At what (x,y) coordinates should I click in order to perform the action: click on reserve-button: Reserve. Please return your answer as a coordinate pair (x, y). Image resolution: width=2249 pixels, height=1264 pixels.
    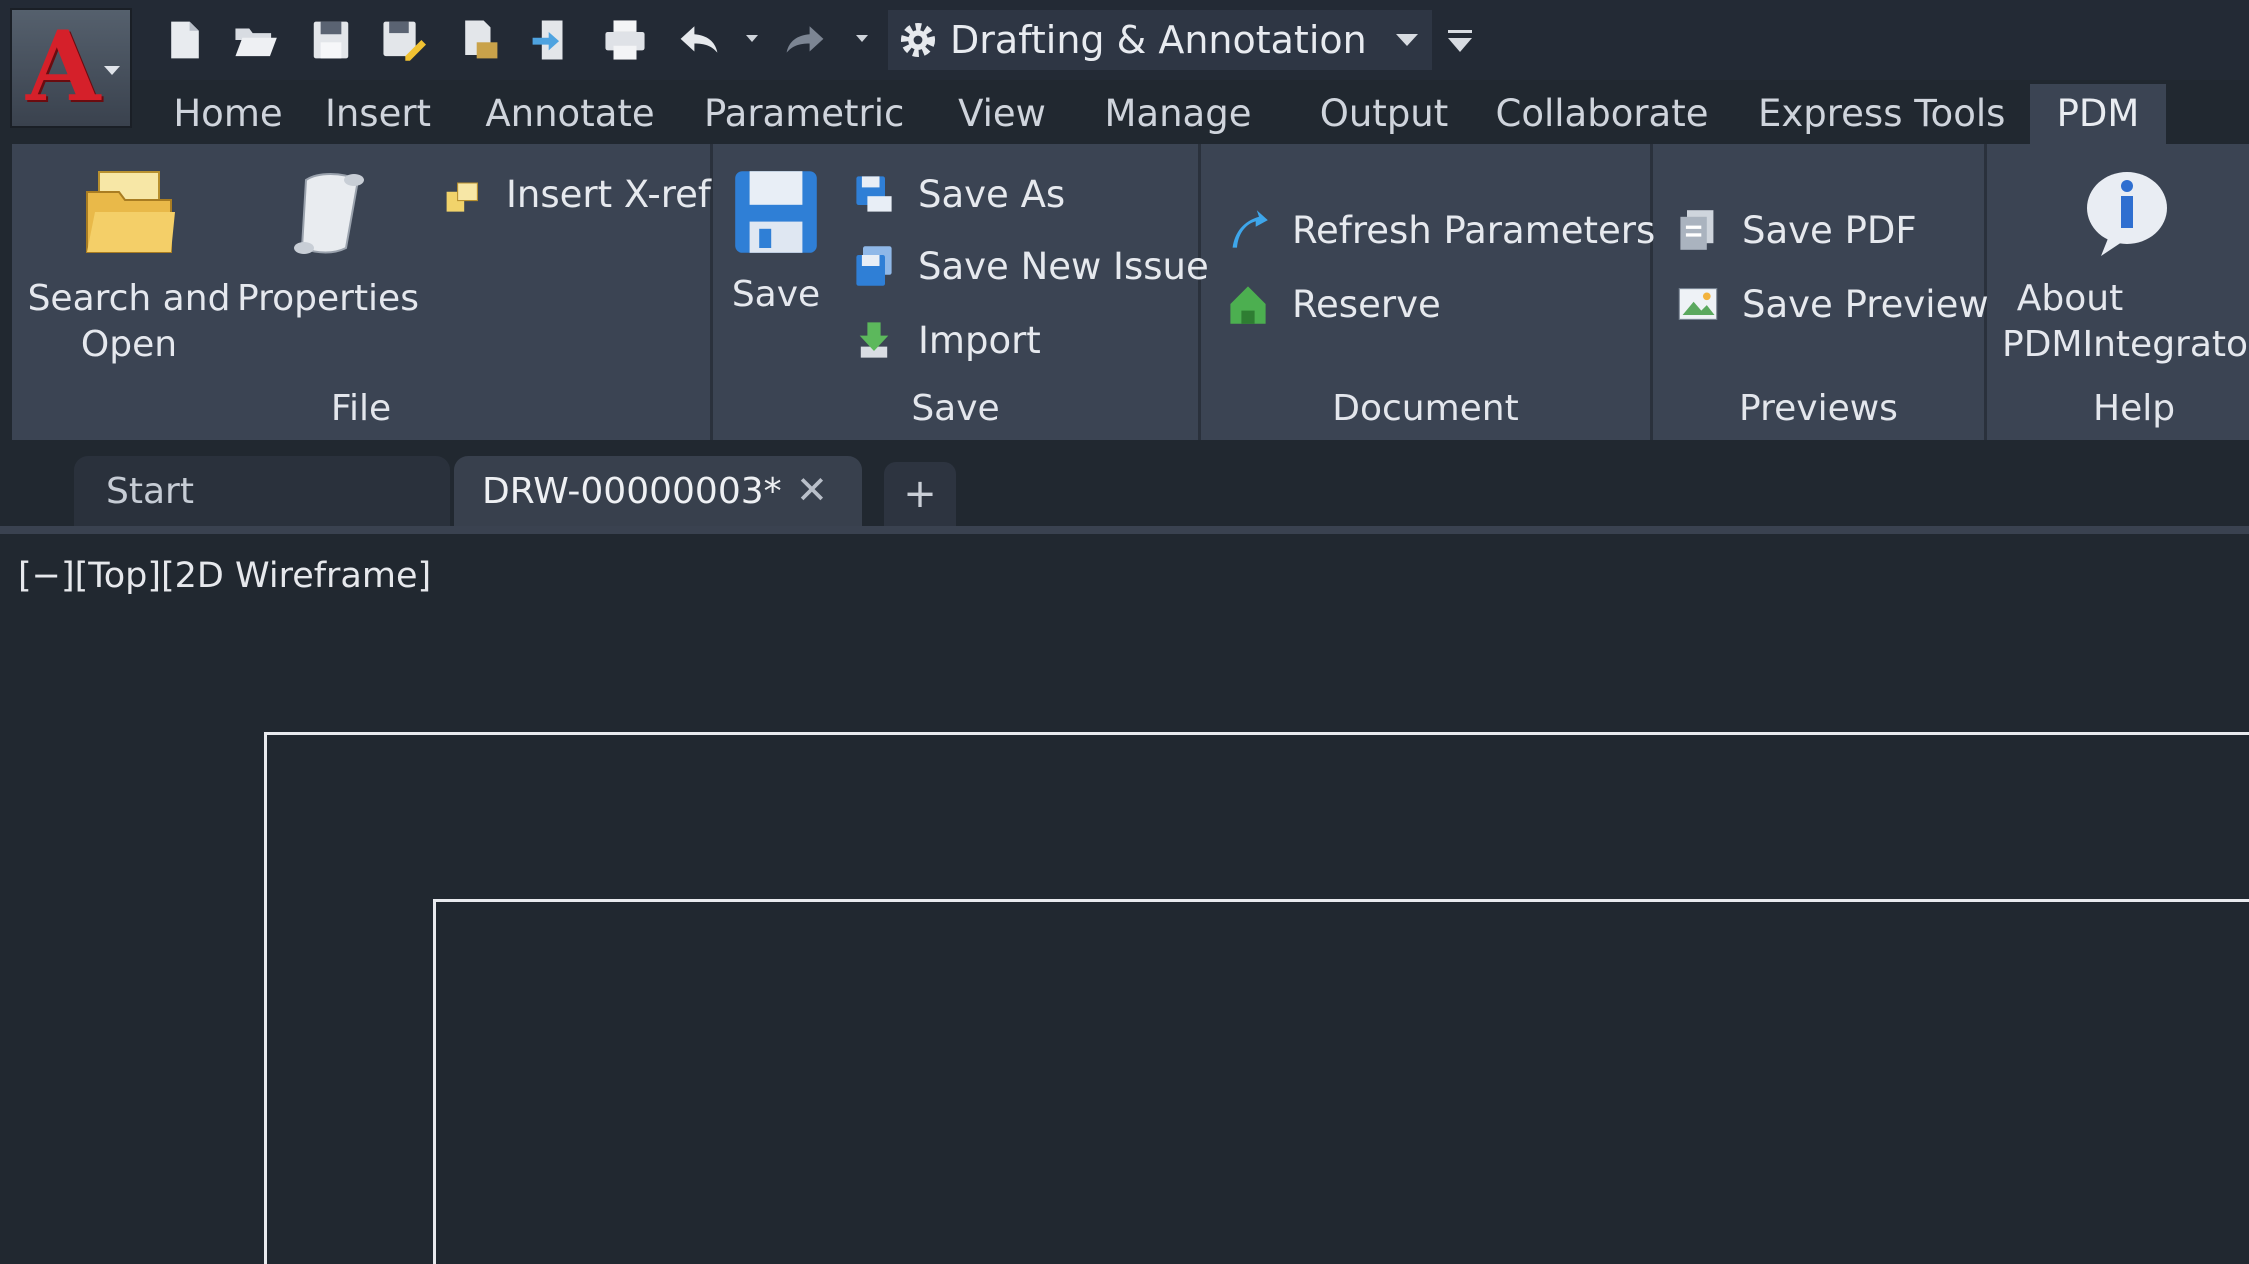
    Looking at the image, I should click on (1333, 304).